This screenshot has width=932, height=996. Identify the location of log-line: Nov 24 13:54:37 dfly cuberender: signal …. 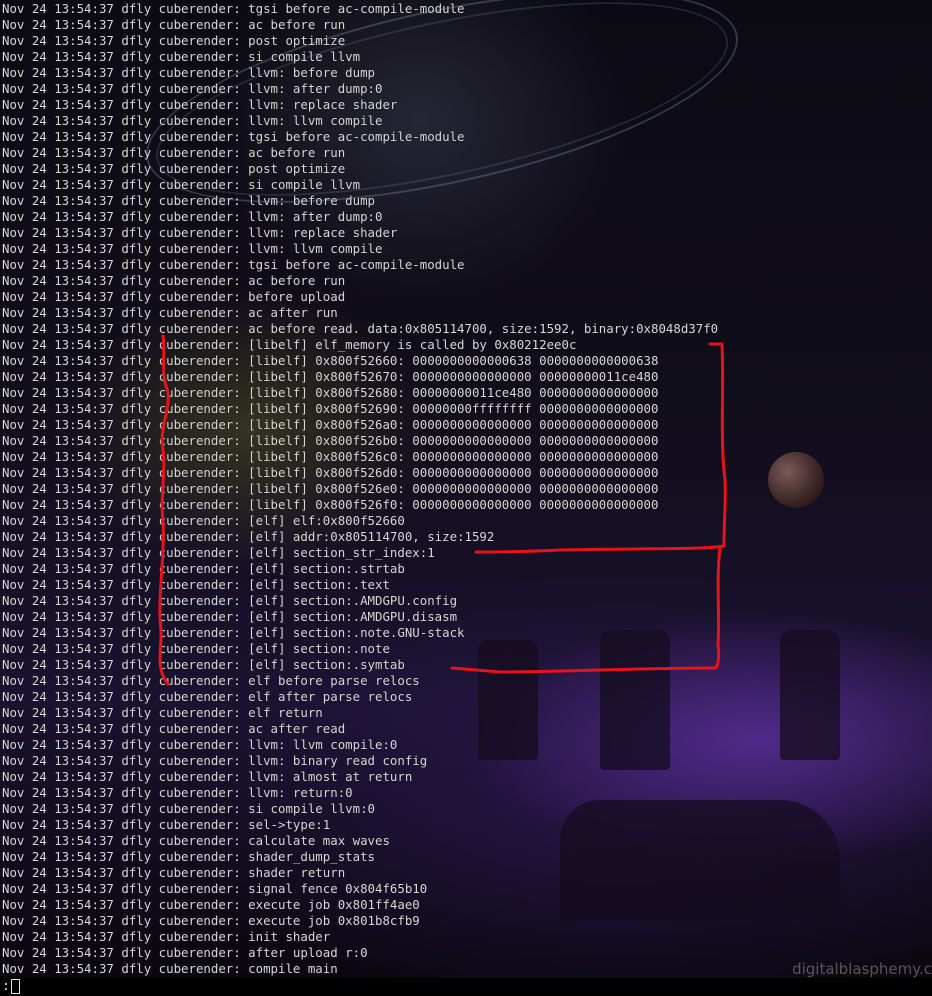
(215, 888).